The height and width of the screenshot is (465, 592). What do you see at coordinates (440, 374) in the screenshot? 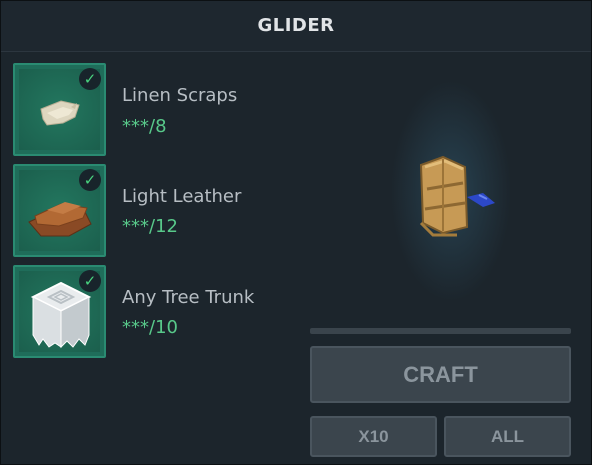
I see `craft-button: CRAFT` at bounding box center [440, 374].